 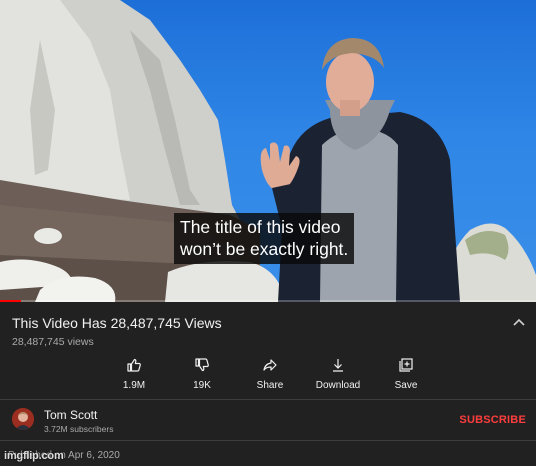 What do you see at coordinates (202, 375) in the screenshot?
I see `dislike-button: 19K` at bounding box center [202, 375].